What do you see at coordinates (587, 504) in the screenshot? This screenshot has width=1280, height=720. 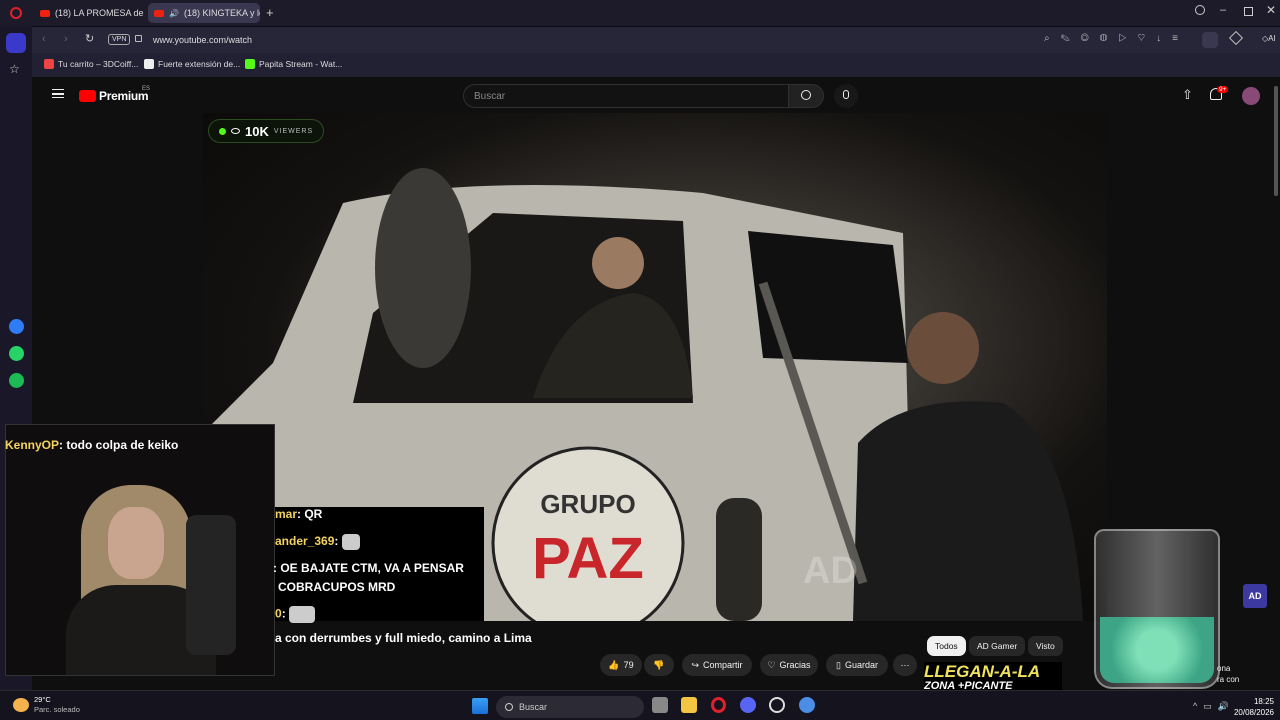 I see `truck-brand-text: GRUPO` at bounding box center [587, 504].